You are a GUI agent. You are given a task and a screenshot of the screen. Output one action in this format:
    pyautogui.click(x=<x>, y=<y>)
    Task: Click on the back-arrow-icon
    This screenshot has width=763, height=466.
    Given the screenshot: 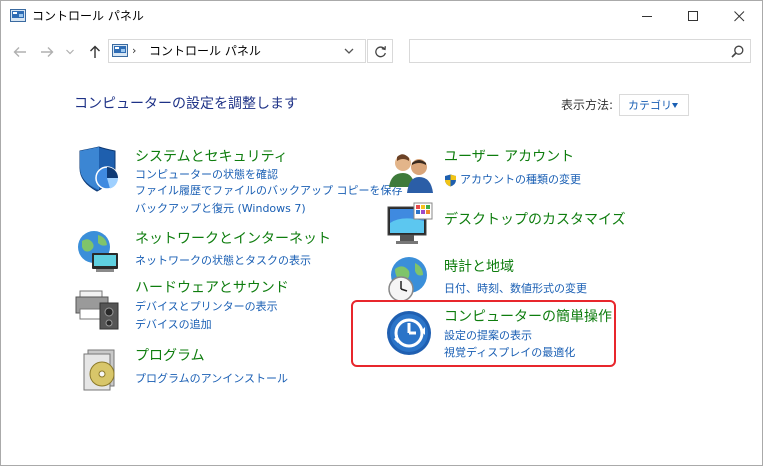 What is the action you would take?
    pyautogui.click(x=19, y=52)
    